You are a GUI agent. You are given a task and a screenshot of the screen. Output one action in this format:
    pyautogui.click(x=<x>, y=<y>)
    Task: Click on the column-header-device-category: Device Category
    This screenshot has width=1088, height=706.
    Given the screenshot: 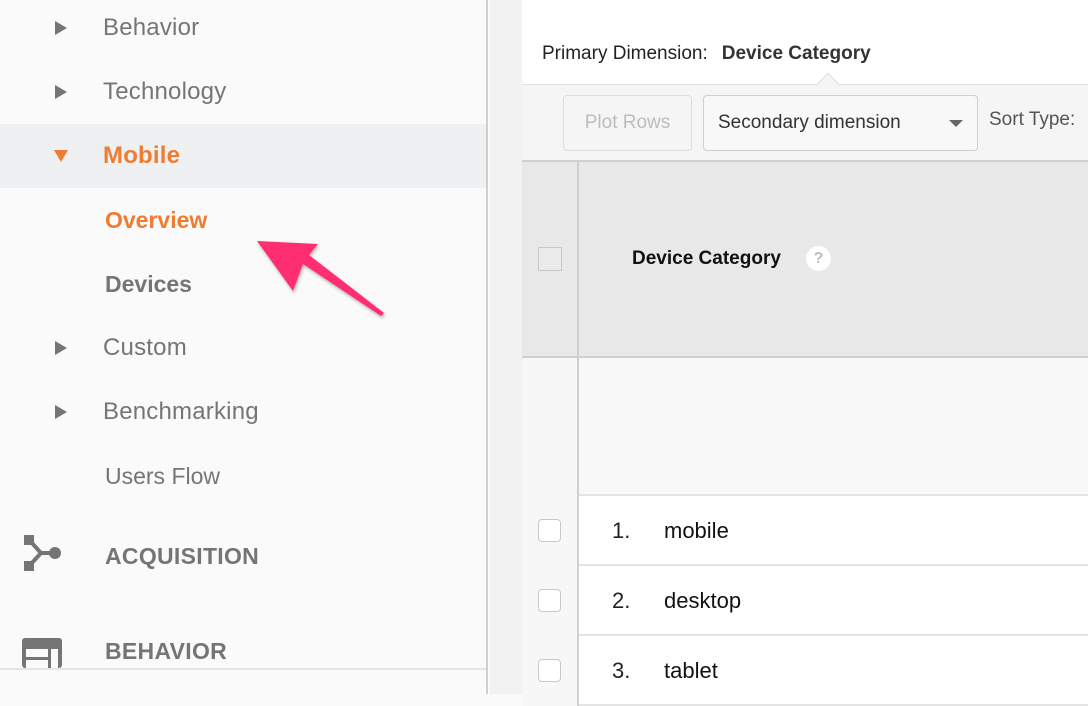 What is the action you would take?
    pyautogui.click(x=706, y=259)
    